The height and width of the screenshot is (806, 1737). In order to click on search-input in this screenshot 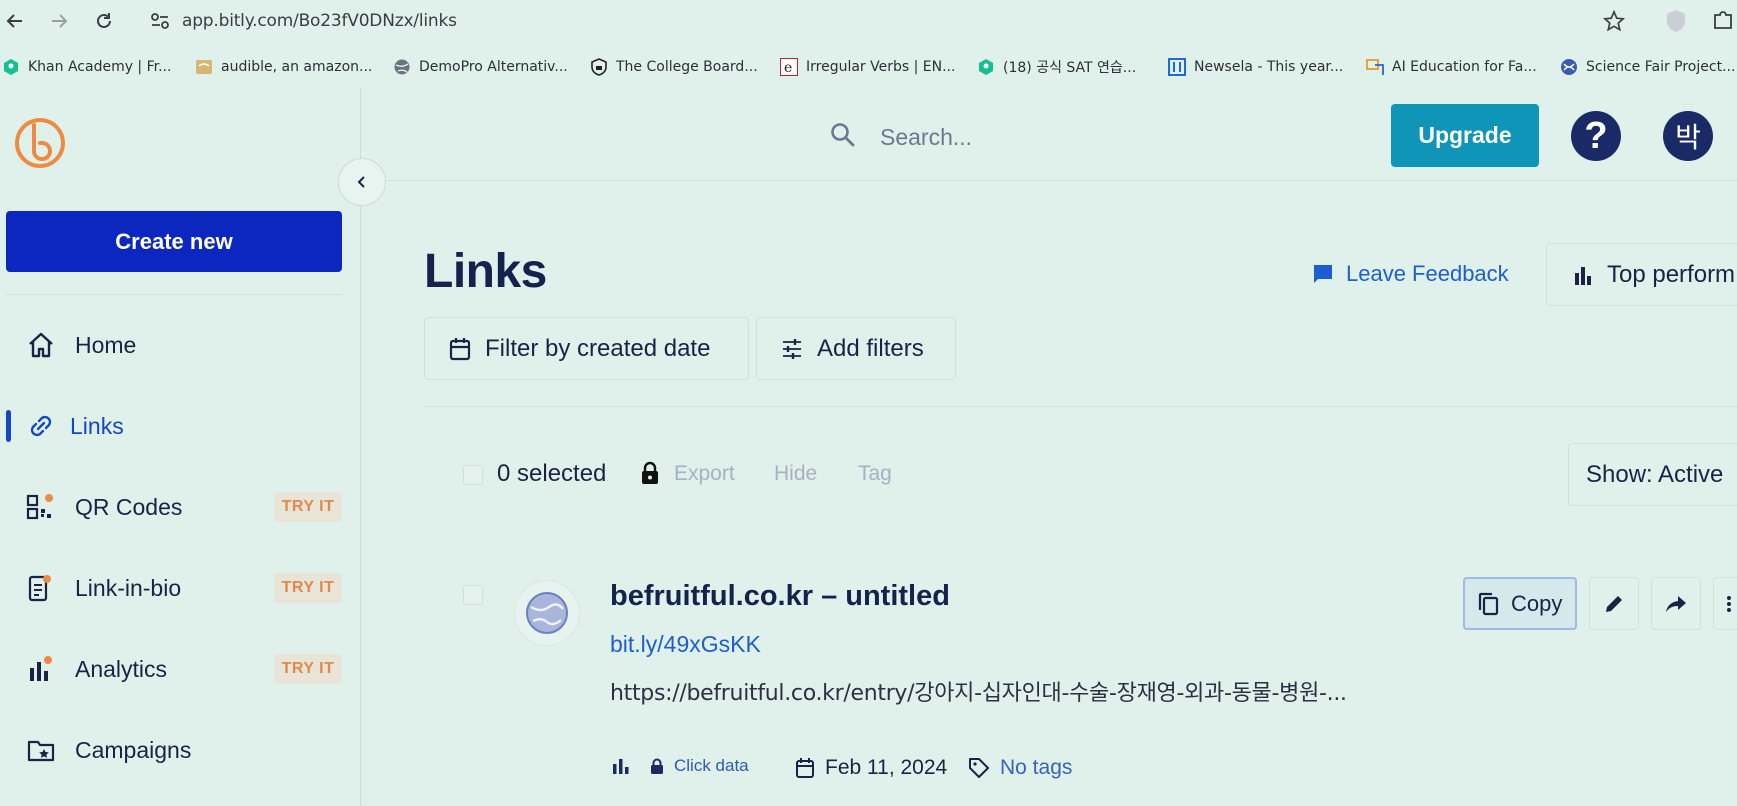, I will do `click(1030, 137)`.